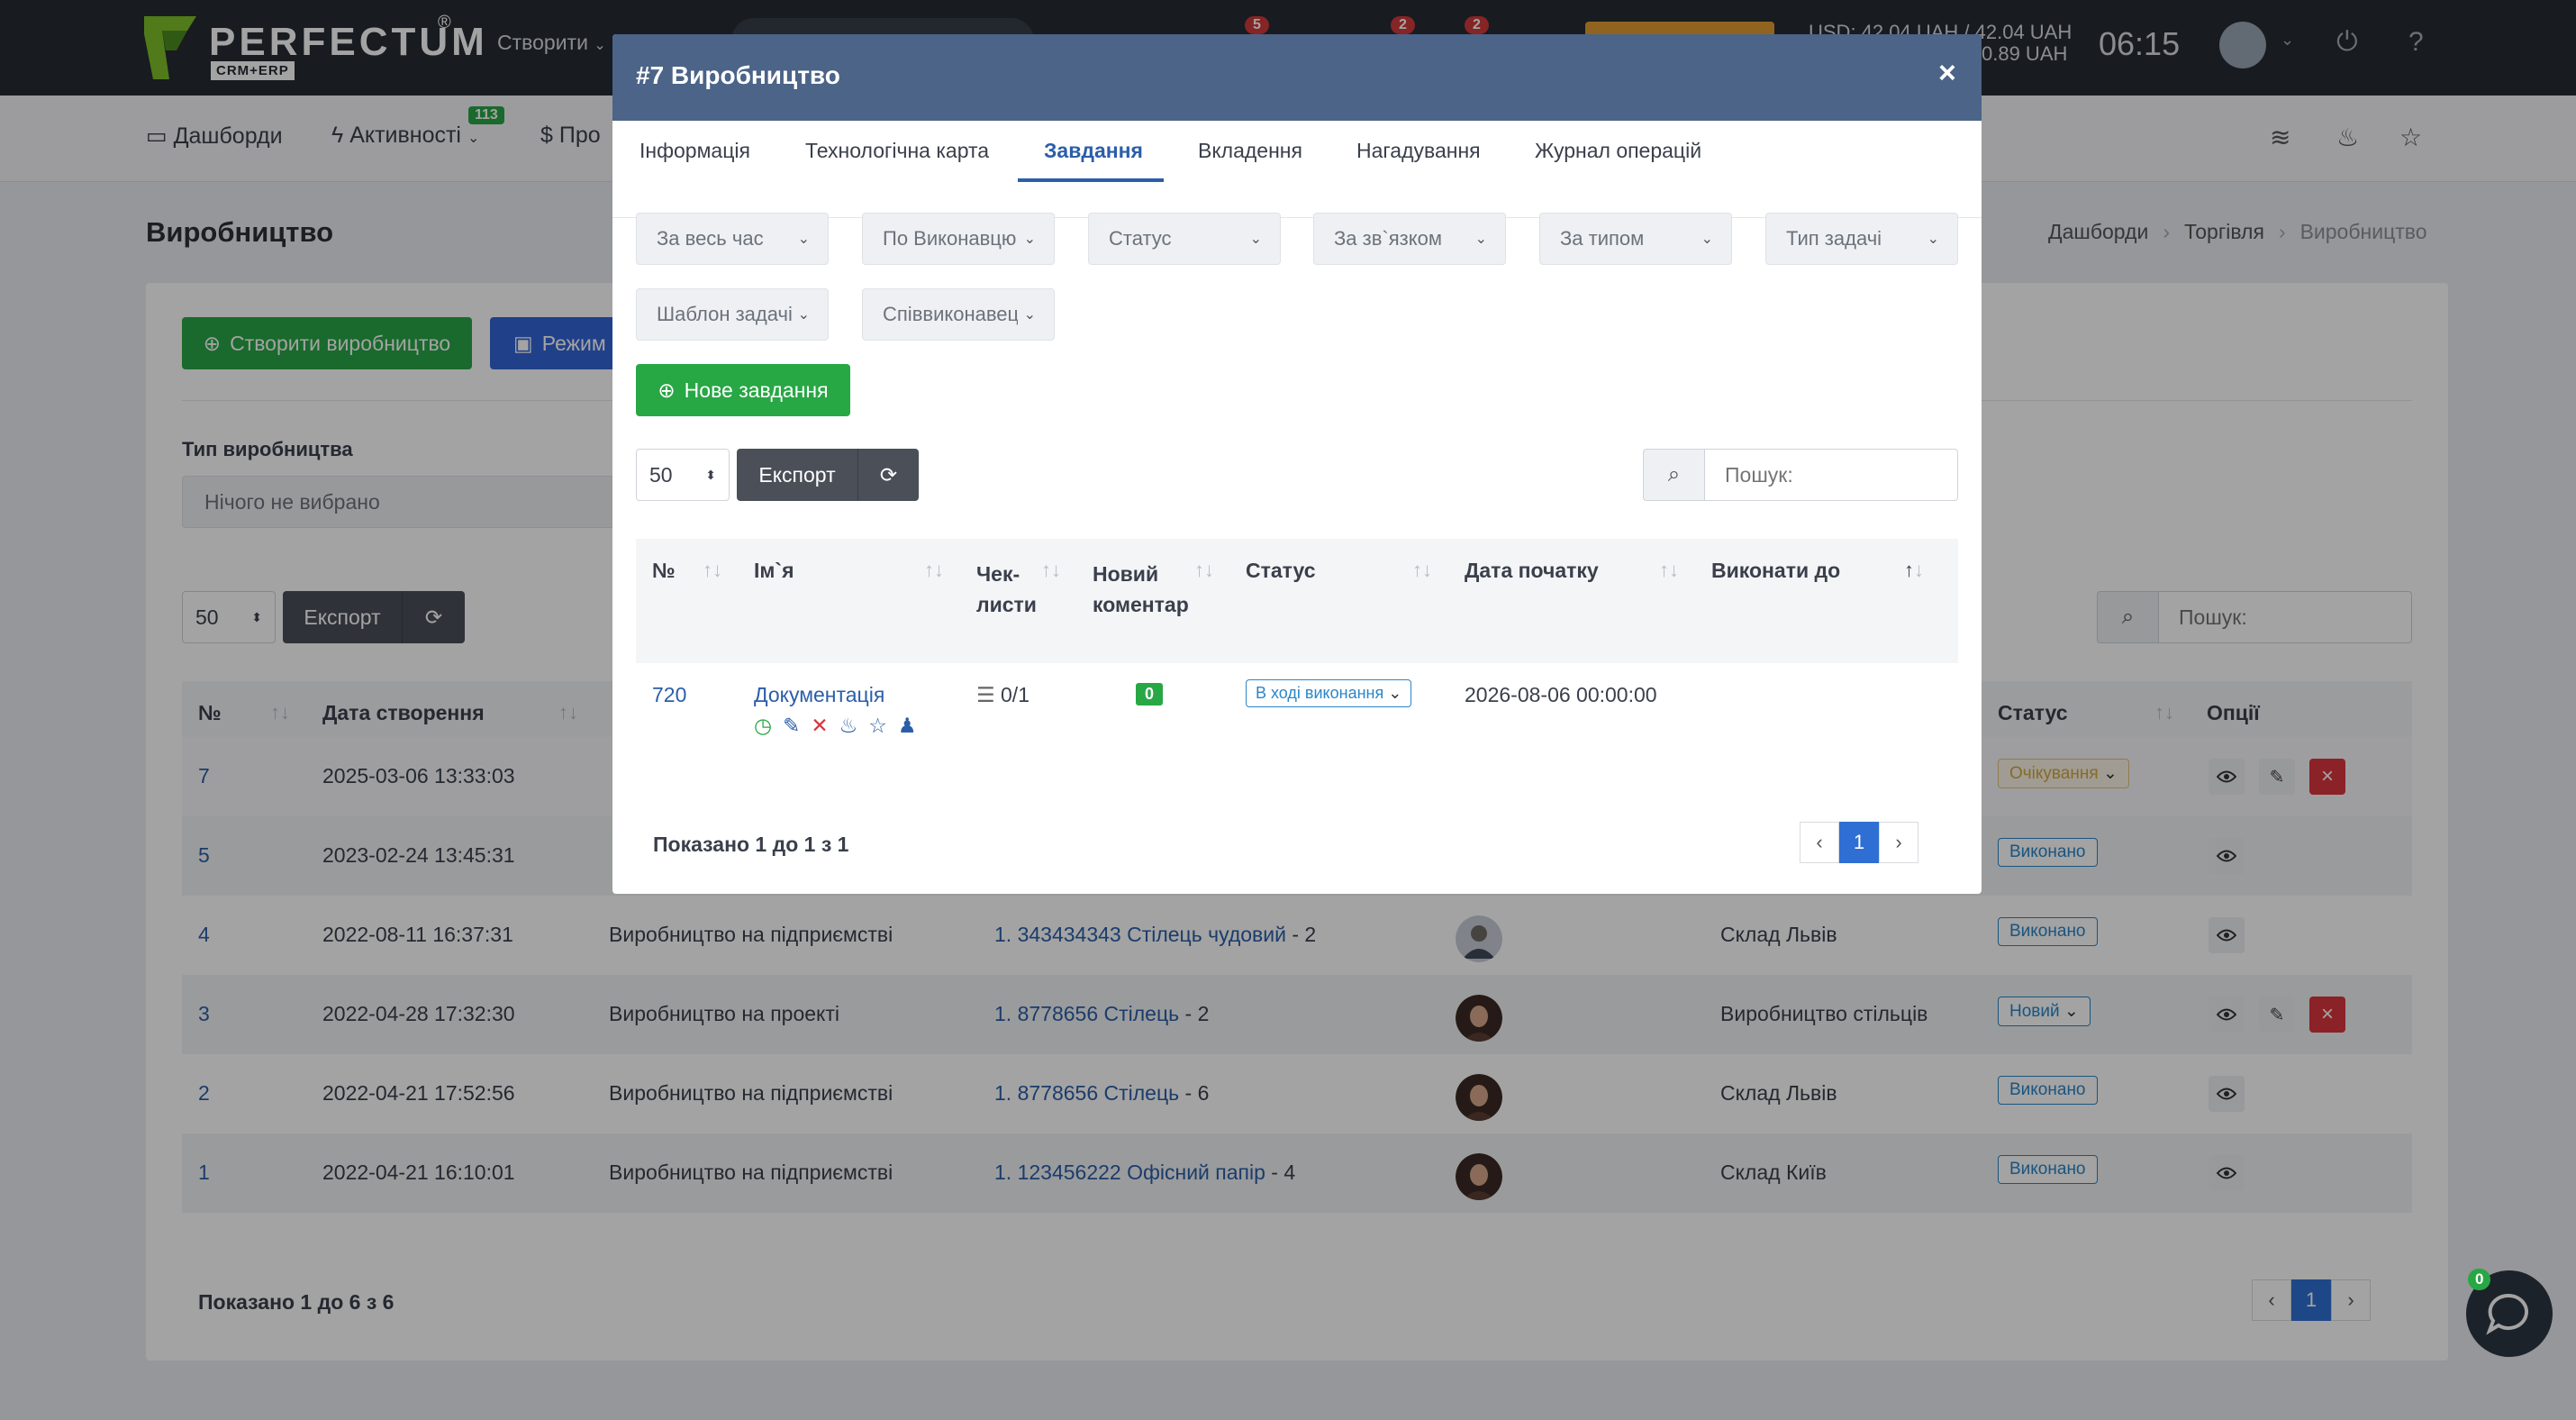 The width and height of the screenshot is (2576, 1420). What do you see at coordinates (661, 474) in the screenshot?
I see `page-length-value: 50` at bounding box center [661, 474].